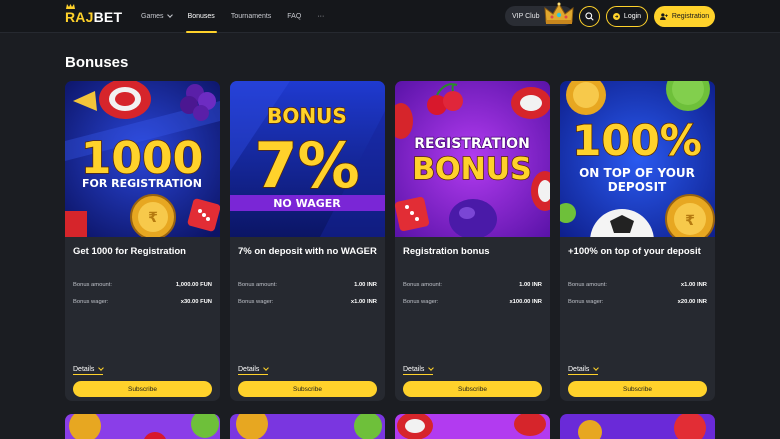 The width and height of the screenshot is (780, 439). I want to click on bonus-banner-image: REGISTRATION BONUS, so click(472, 159).